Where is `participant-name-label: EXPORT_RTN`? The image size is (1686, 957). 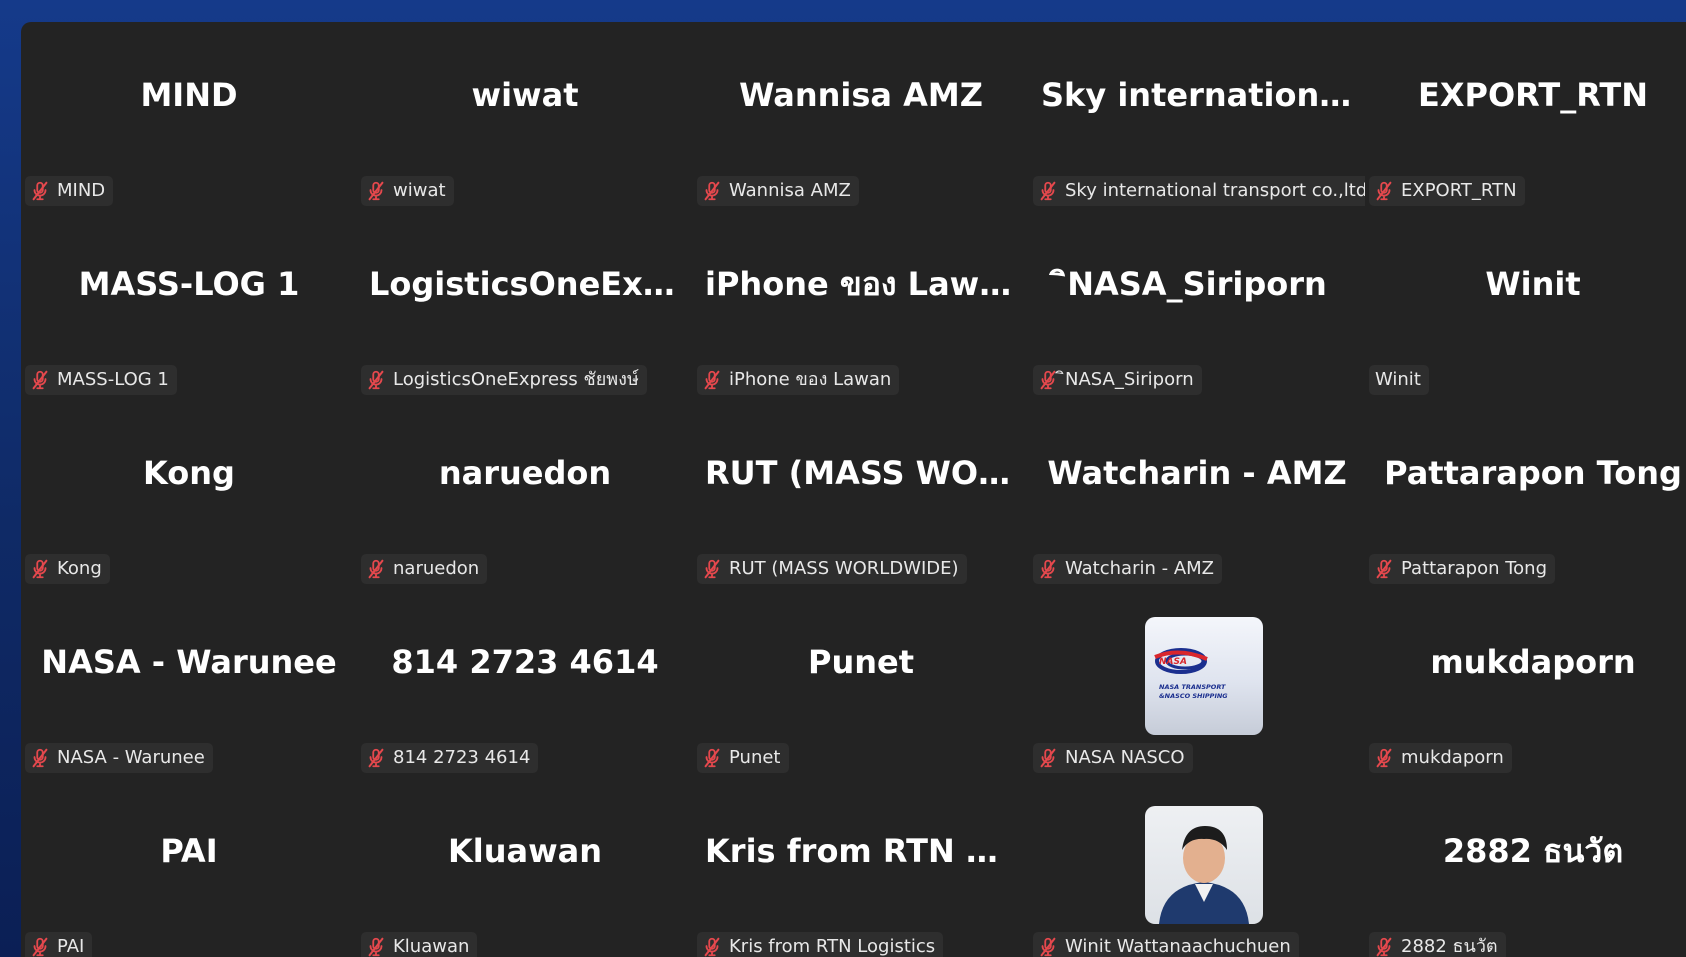 participant-name-label: EXPORT_RTN is located at coordinates (1447, 191).